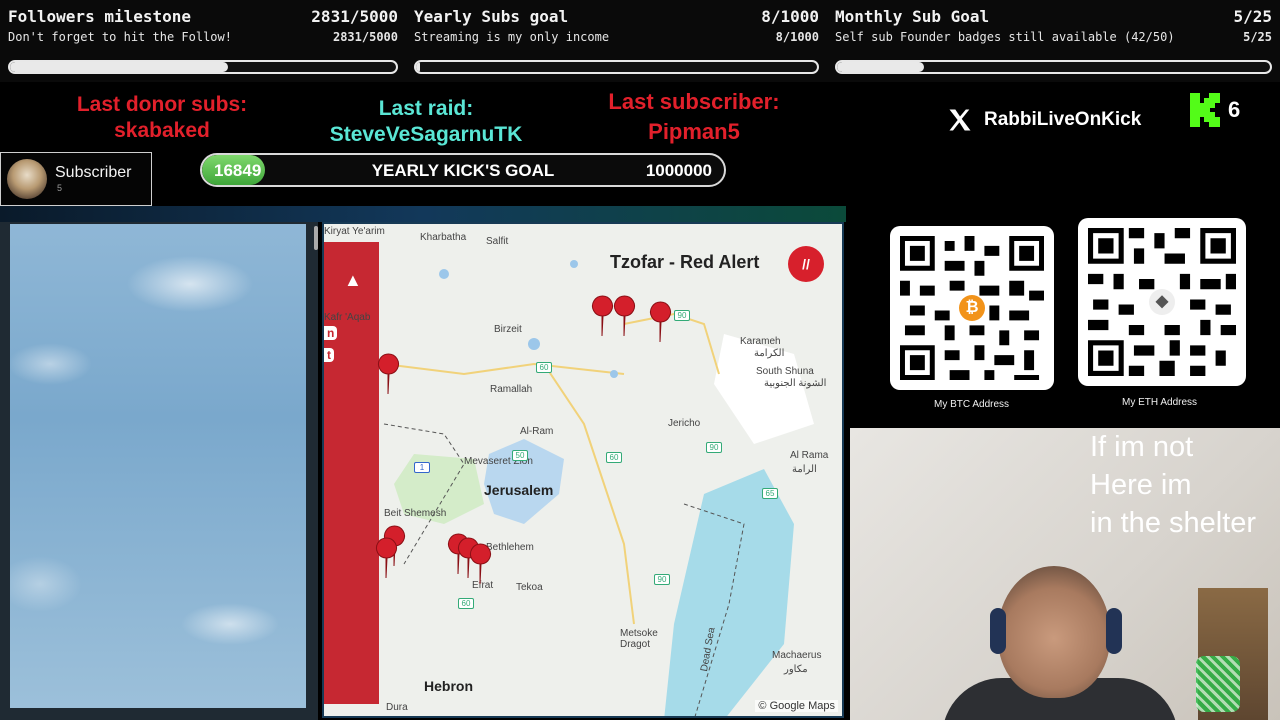 The width and height of the screenshot is (1280, 720). What do you see at coordinates (162, 130) in the screenshot?
I see `last-donor-name: skabaked` at bounding box center [162, 130].